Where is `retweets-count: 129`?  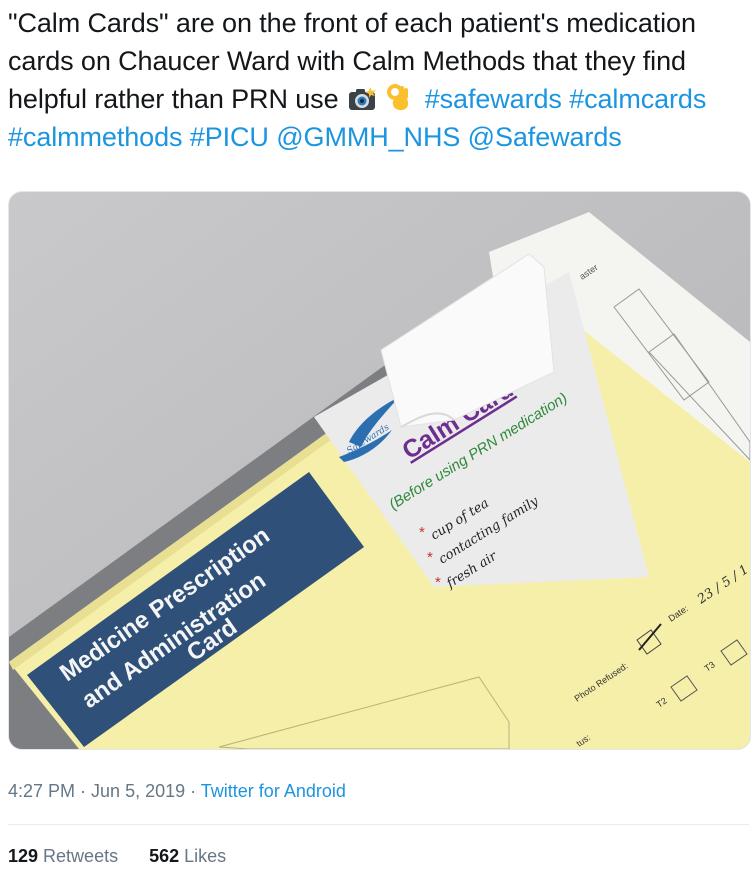 retweets-count: 129 is located at coordinates (23, 856).